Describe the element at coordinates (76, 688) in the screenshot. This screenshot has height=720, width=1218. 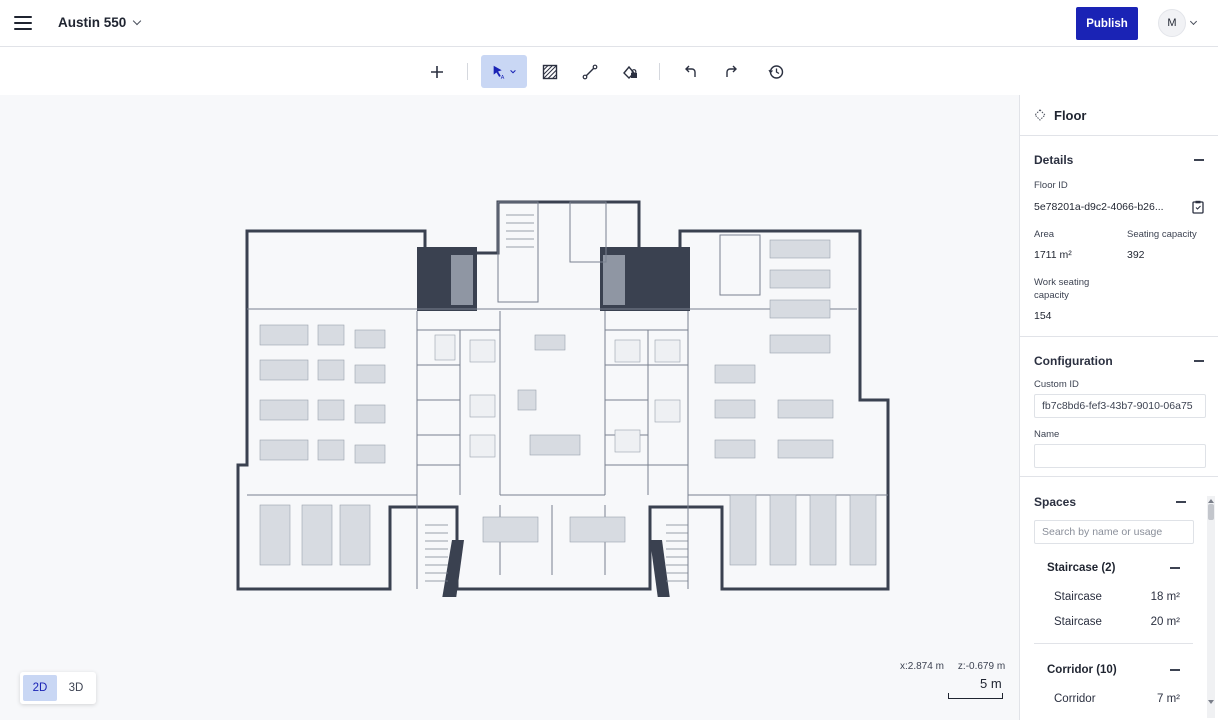
I see `view-3d-button: 3D` at that location.